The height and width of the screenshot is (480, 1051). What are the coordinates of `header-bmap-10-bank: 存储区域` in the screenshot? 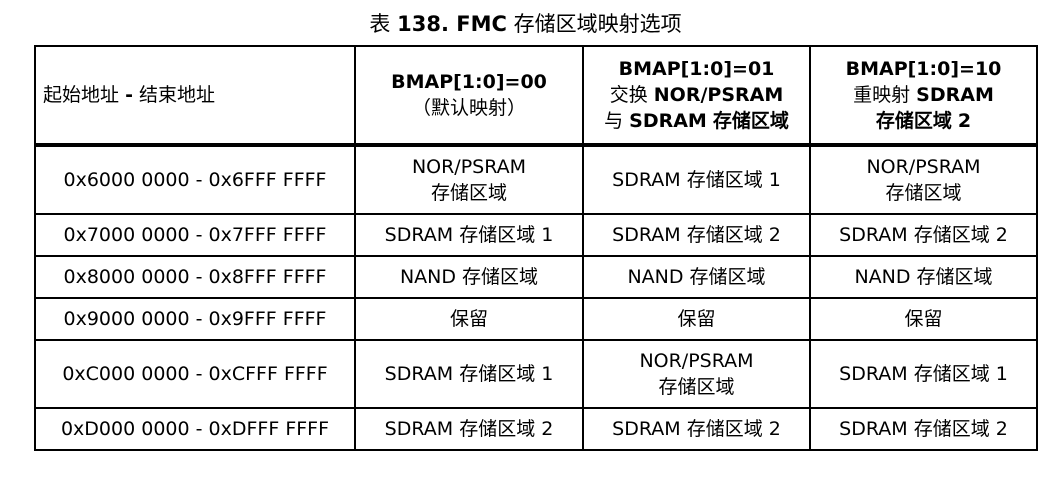 It's located at (913, 121).